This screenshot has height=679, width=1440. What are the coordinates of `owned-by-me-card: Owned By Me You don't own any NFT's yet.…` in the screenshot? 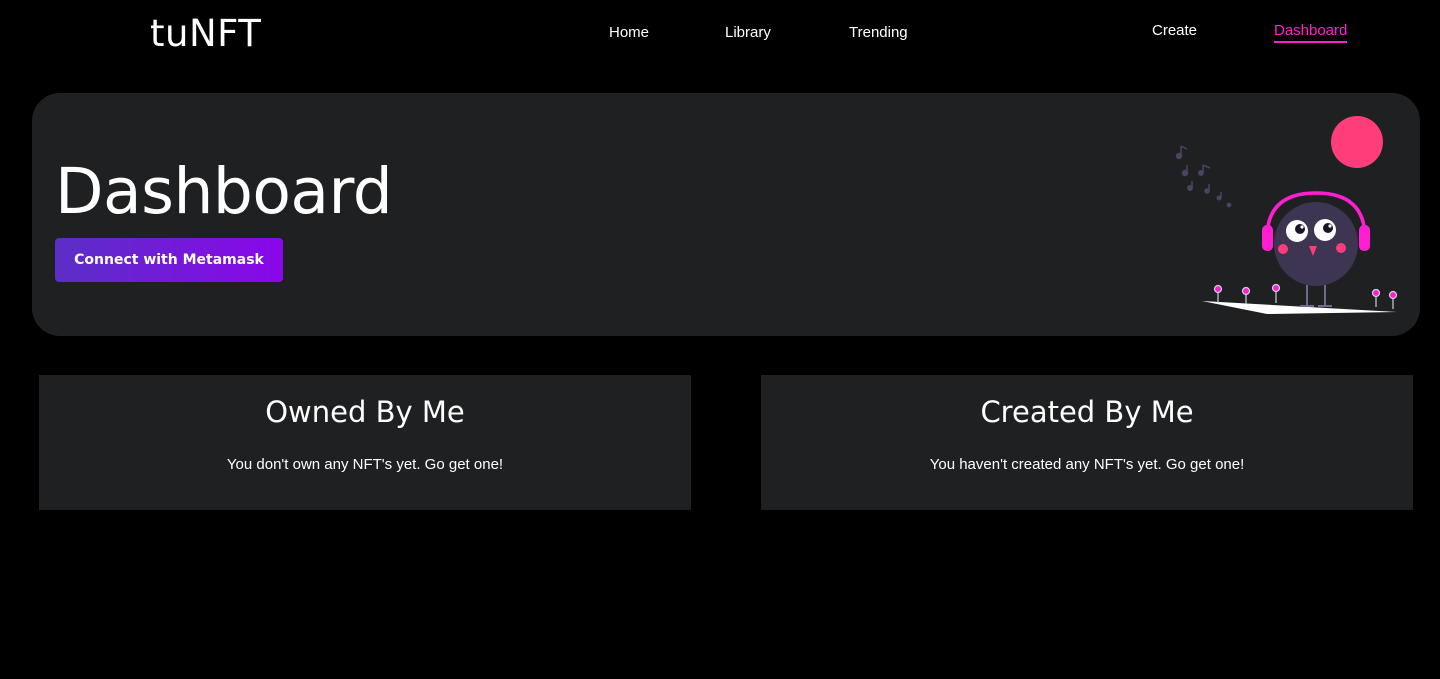 It's located at (365, 442).